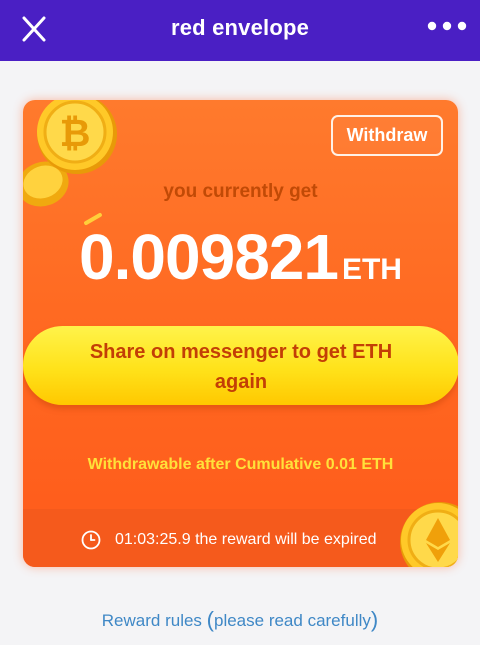 The image size is (480, 645). I want to click on eth-amount: 0.009821, so click(209, 257).